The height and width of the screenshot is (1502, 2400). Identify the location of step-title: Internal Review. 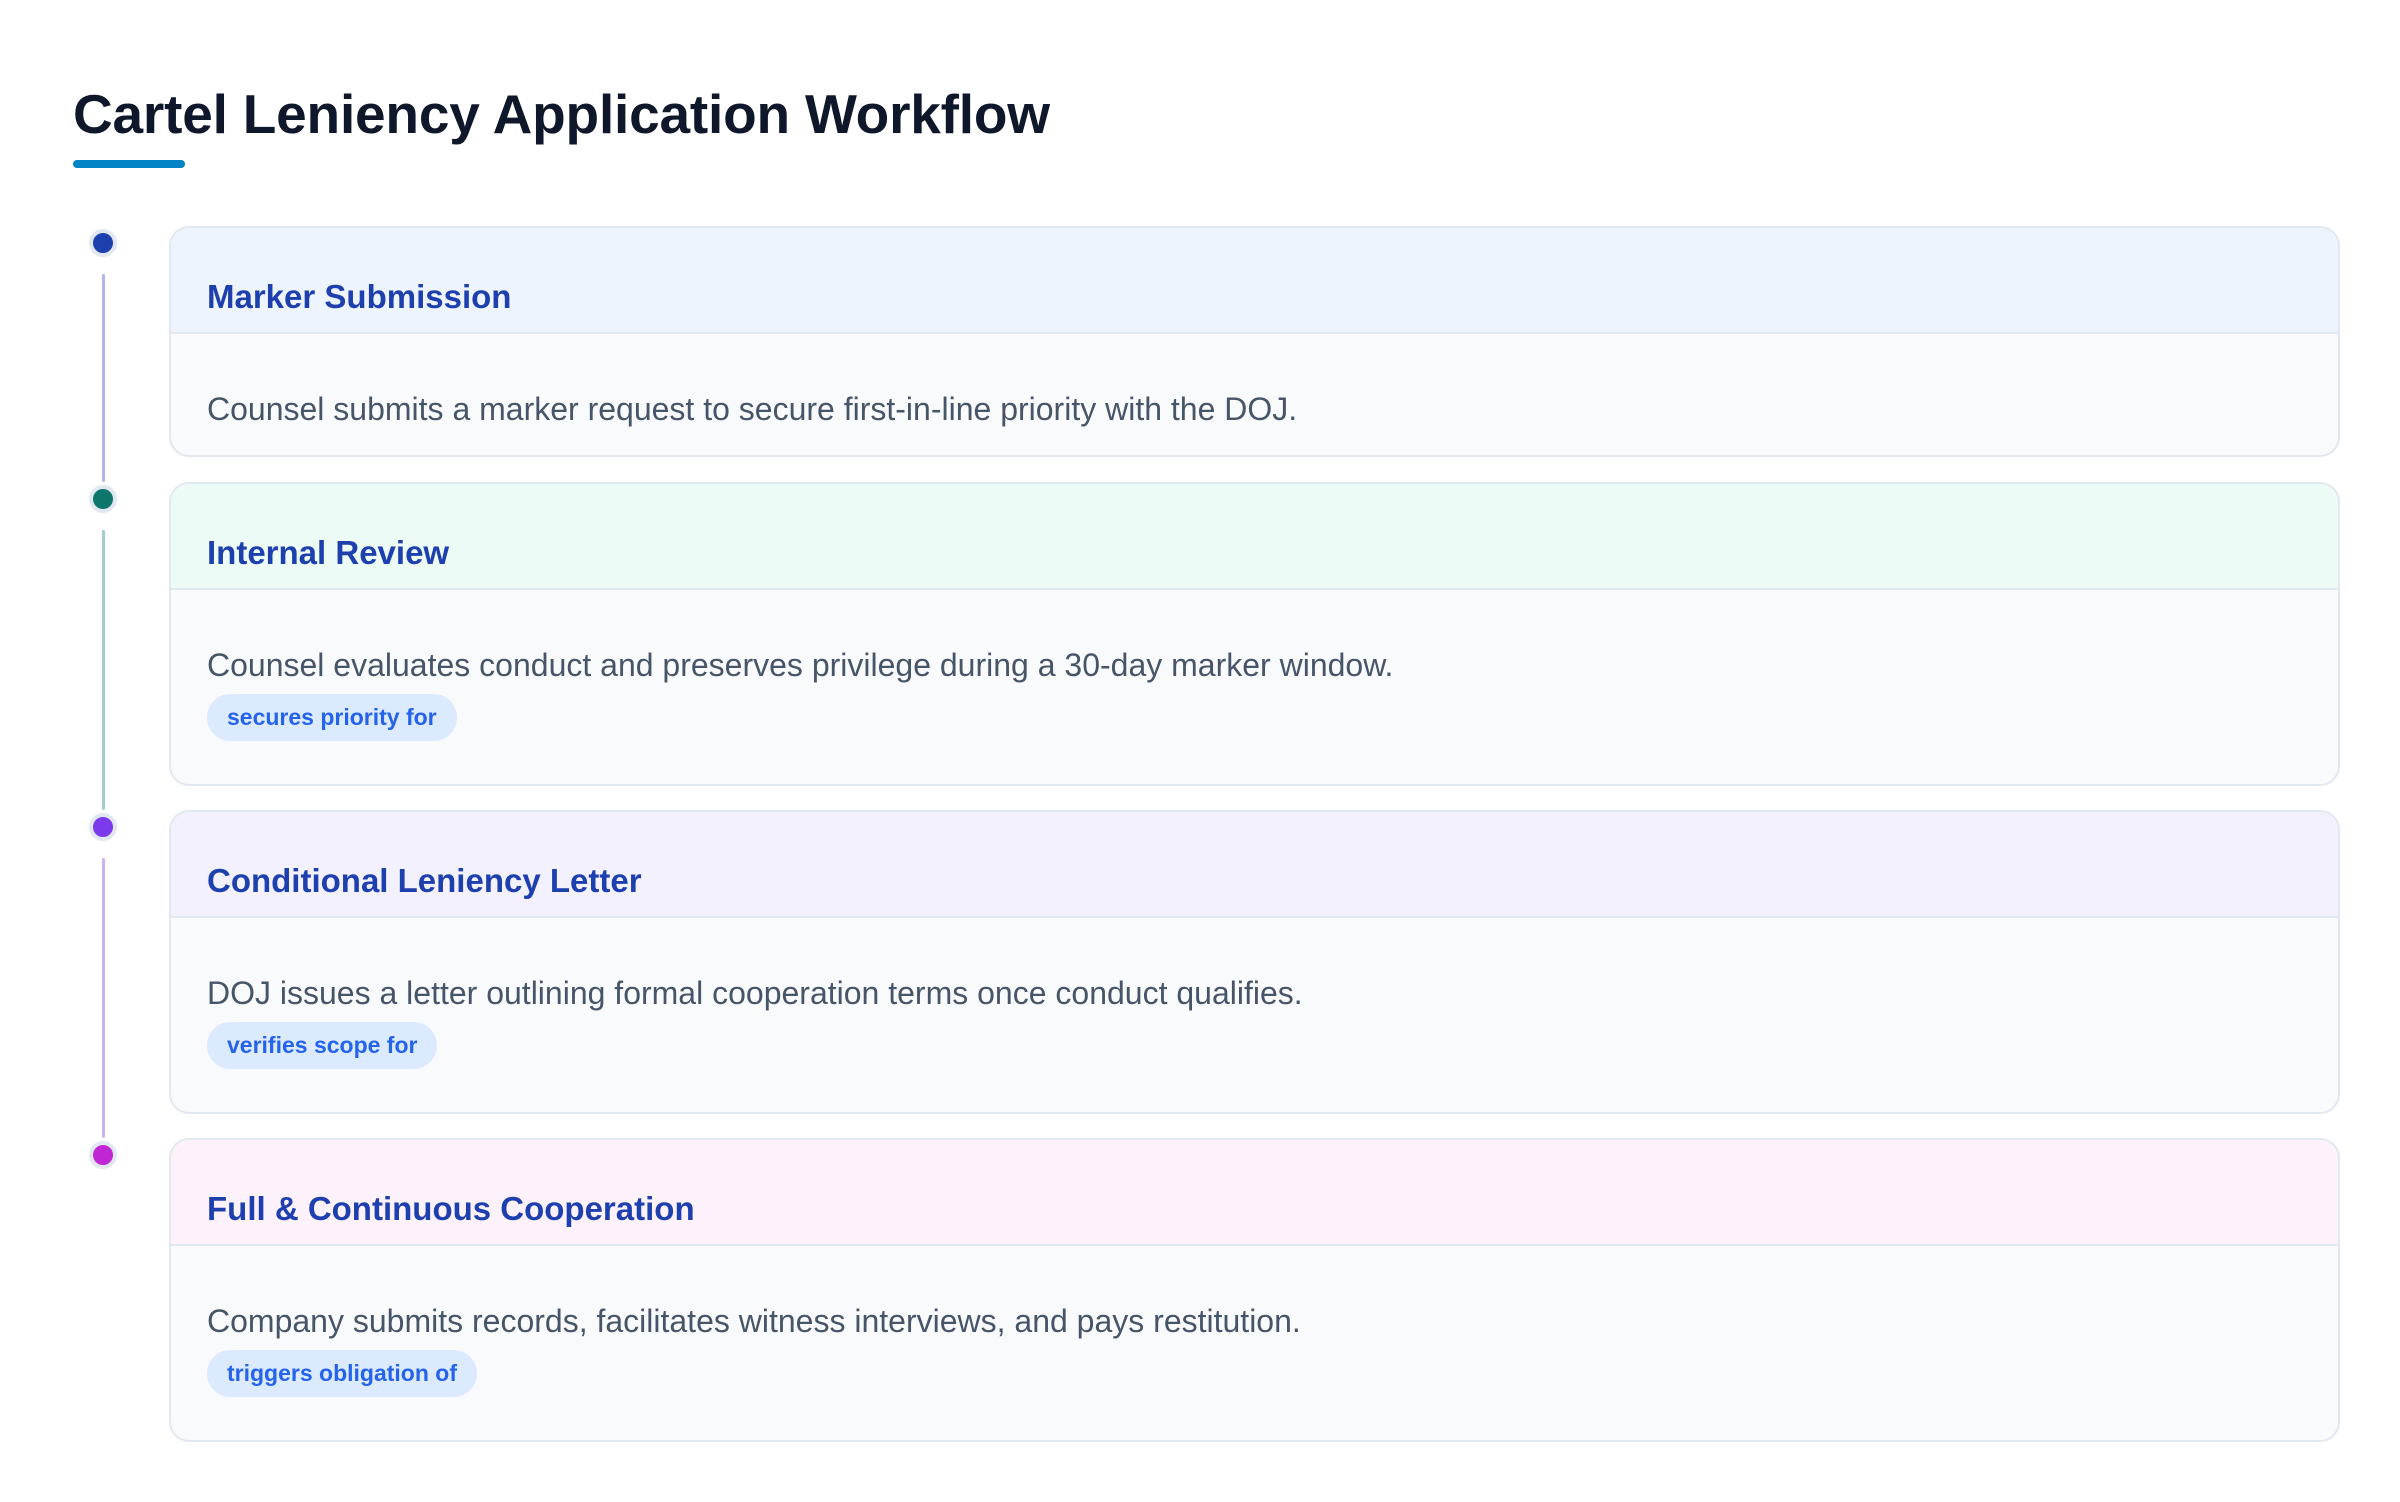
(328, 552).